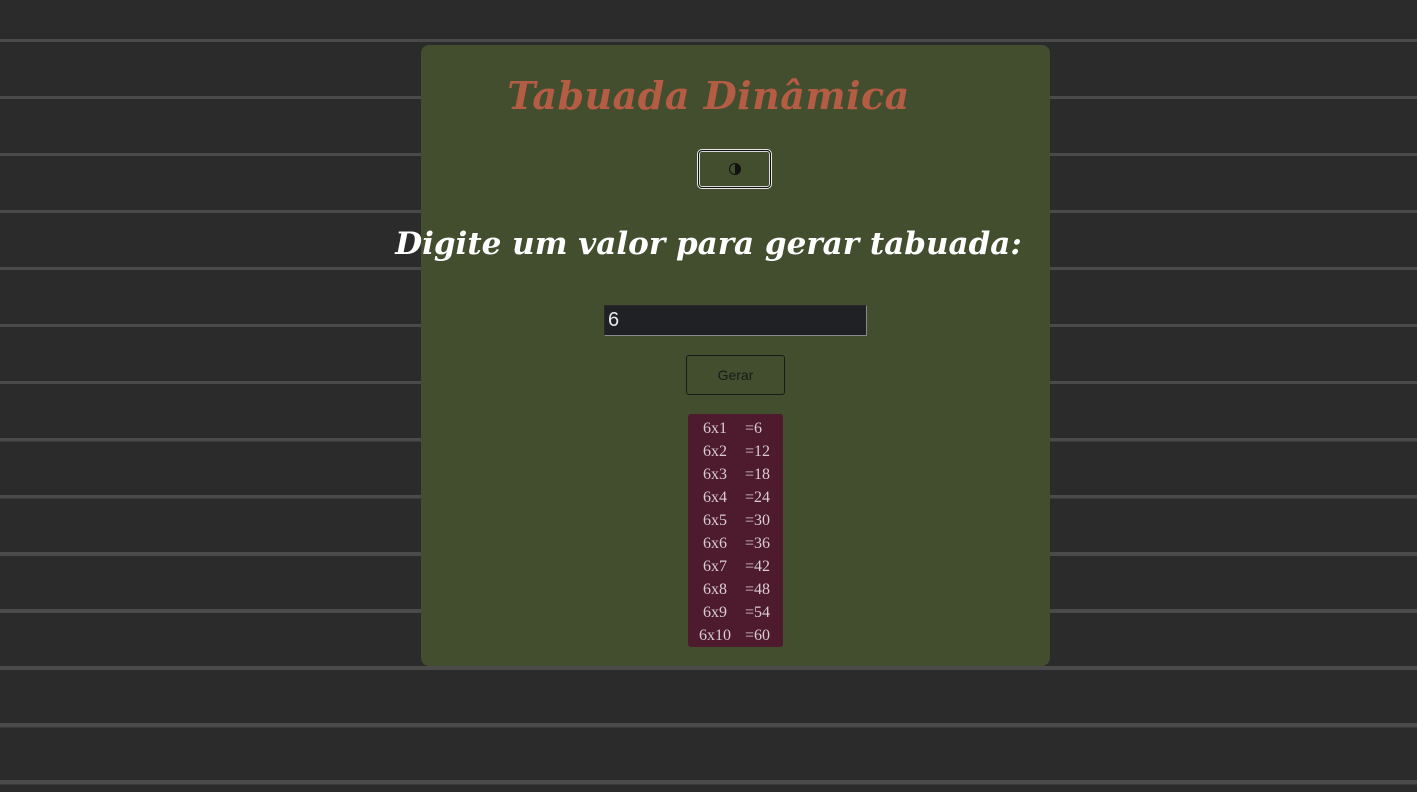  Describe the element at coordinates (735, 612) in the screenshot. I see `table-row: 6x9 =54` at that location.